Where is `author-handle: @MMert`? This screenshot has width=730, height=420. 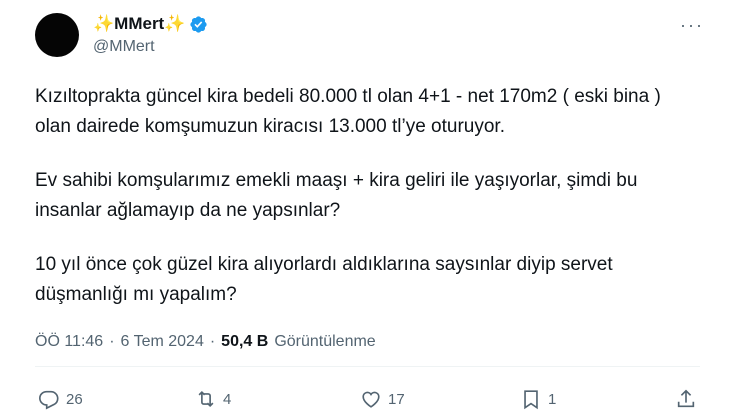 author-handle: @MMert is located at coordinates (124, 47).